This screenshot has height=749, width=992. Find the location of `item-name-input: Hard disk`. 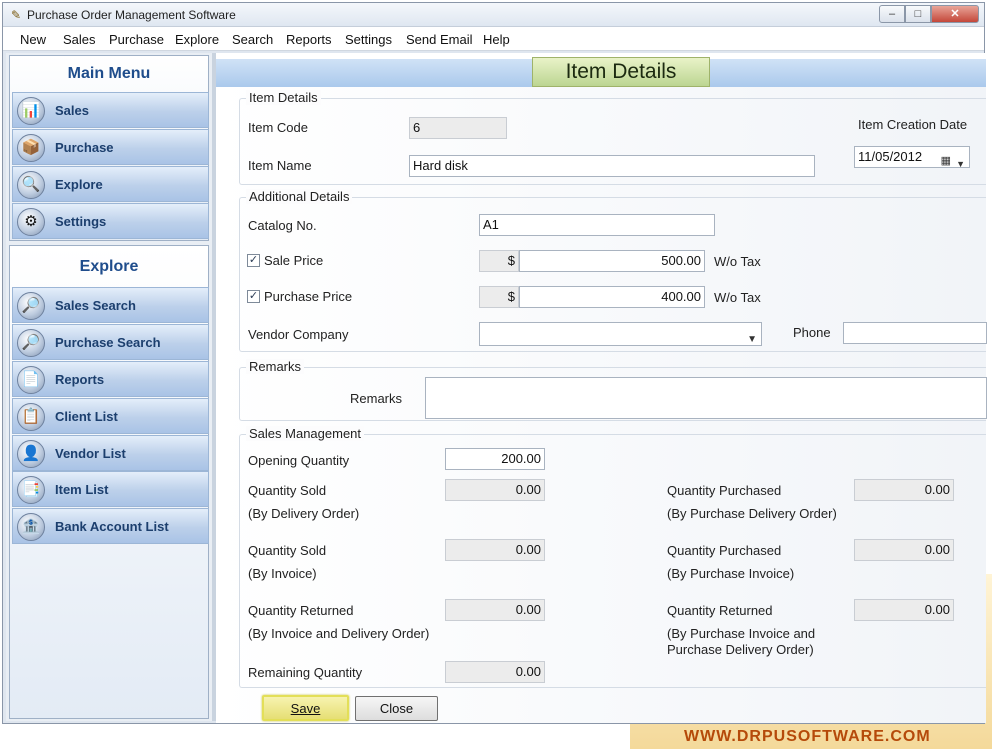

item-name-input: Hard disk is located at coordinates (612, 166).